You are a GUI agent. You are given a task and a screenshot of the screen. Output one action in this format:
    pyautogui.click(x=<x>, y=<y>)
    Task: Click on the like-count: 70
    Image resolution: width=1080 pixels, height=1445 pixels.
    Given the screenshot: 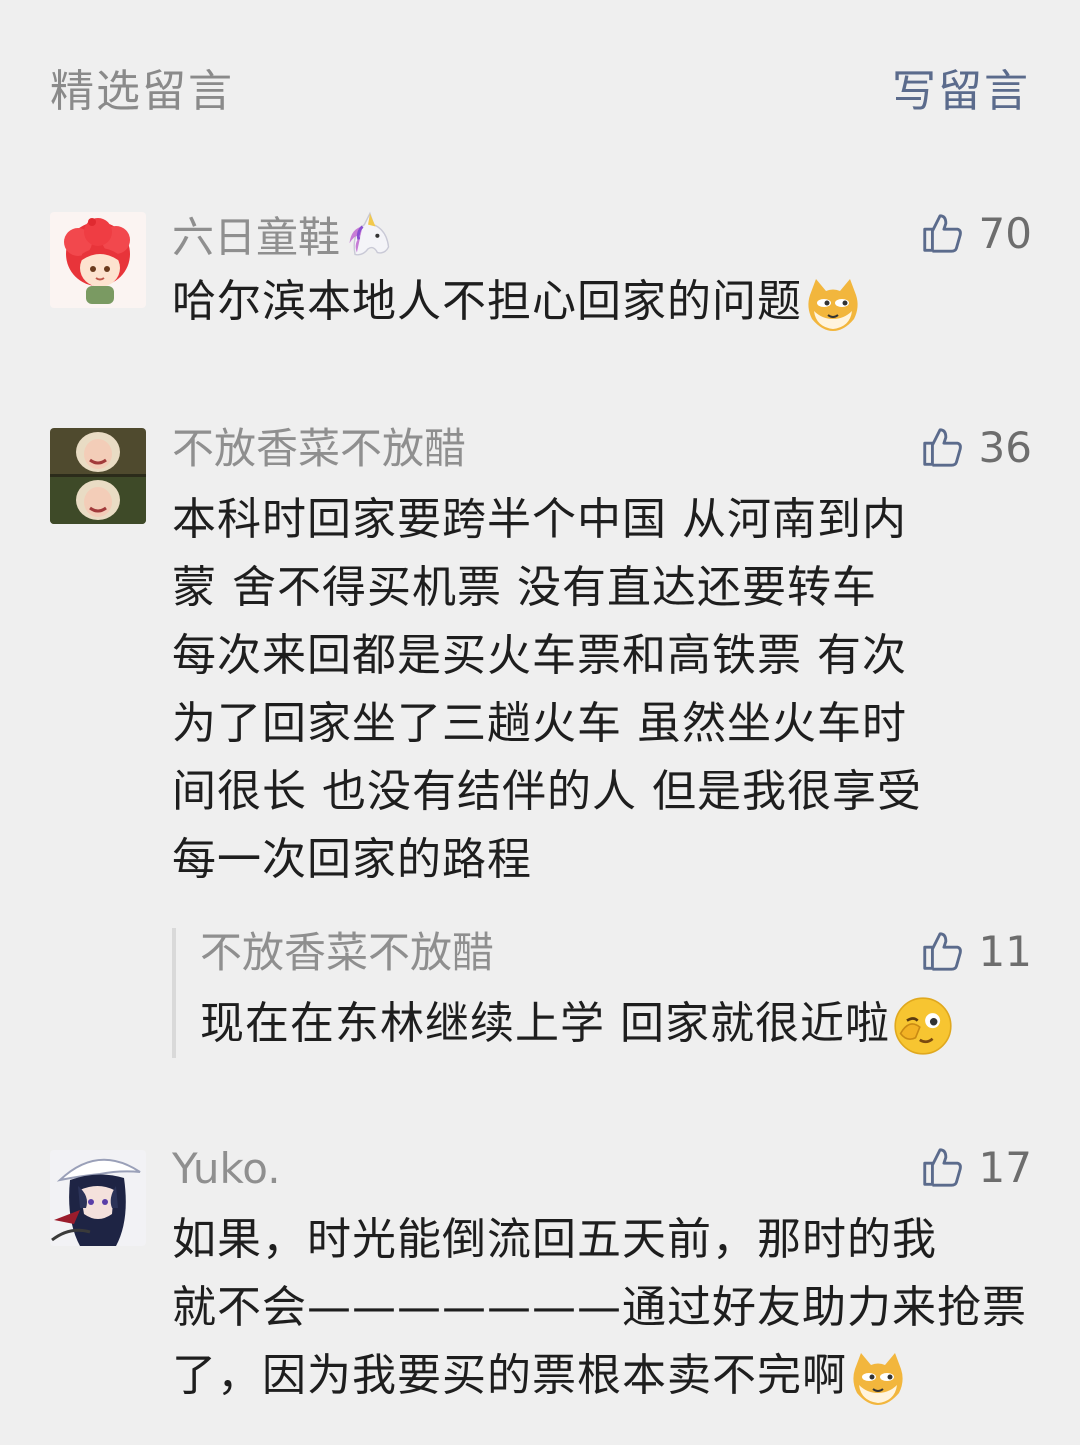 What is the action you would take?
    pyautogui.click(x=1005, y=233)
    